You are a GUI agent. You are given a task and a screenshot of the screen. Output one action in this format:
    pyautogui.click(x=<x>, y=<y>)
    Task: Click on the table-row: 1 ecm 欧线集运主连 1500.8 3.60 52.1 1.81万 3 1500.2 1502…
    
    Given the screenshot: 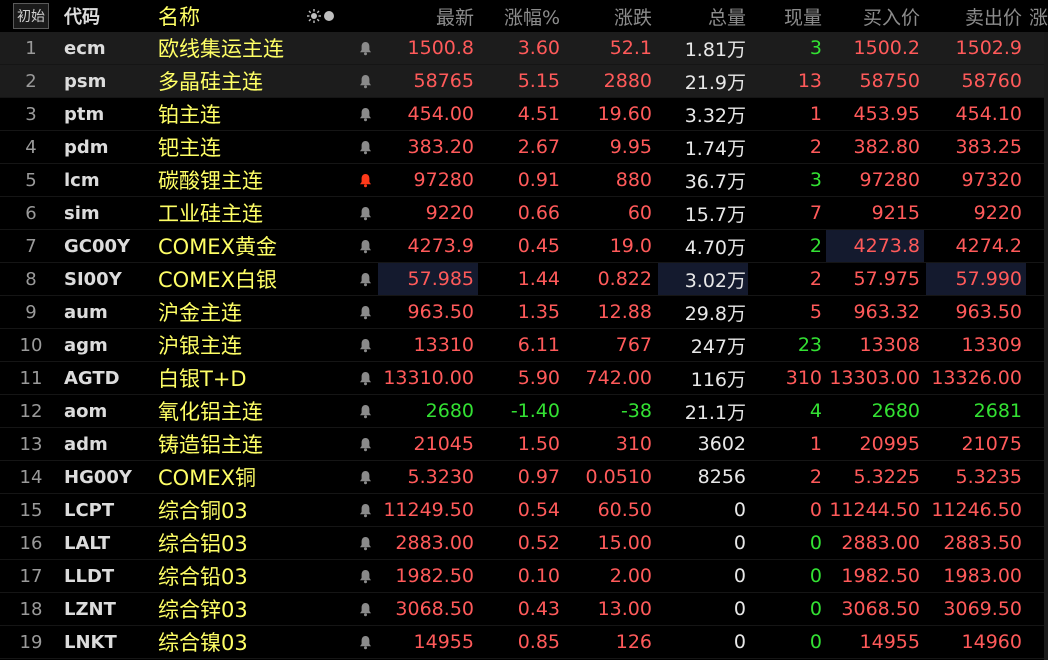 What is the action you would take?
    pyautogui.click(x=524, y=48)
    